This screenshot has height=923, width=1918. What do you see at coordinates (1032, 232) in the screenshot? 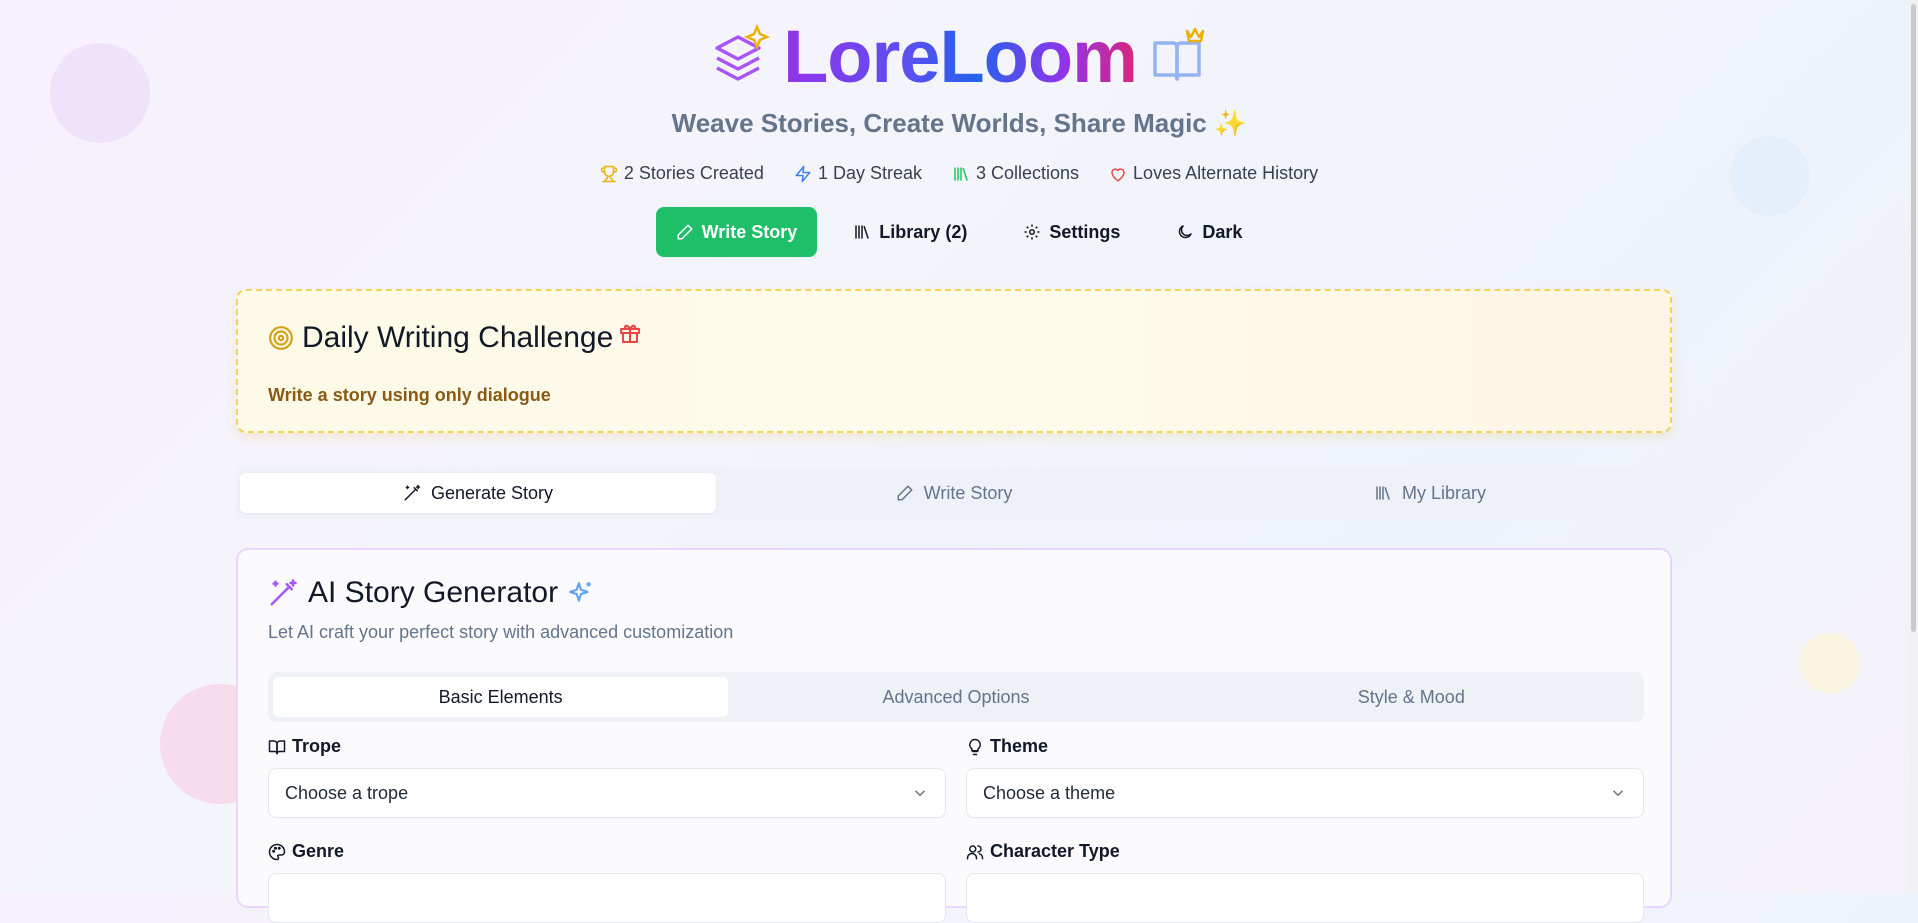
I see `gear-icon` at bounding box center [1032, 232].